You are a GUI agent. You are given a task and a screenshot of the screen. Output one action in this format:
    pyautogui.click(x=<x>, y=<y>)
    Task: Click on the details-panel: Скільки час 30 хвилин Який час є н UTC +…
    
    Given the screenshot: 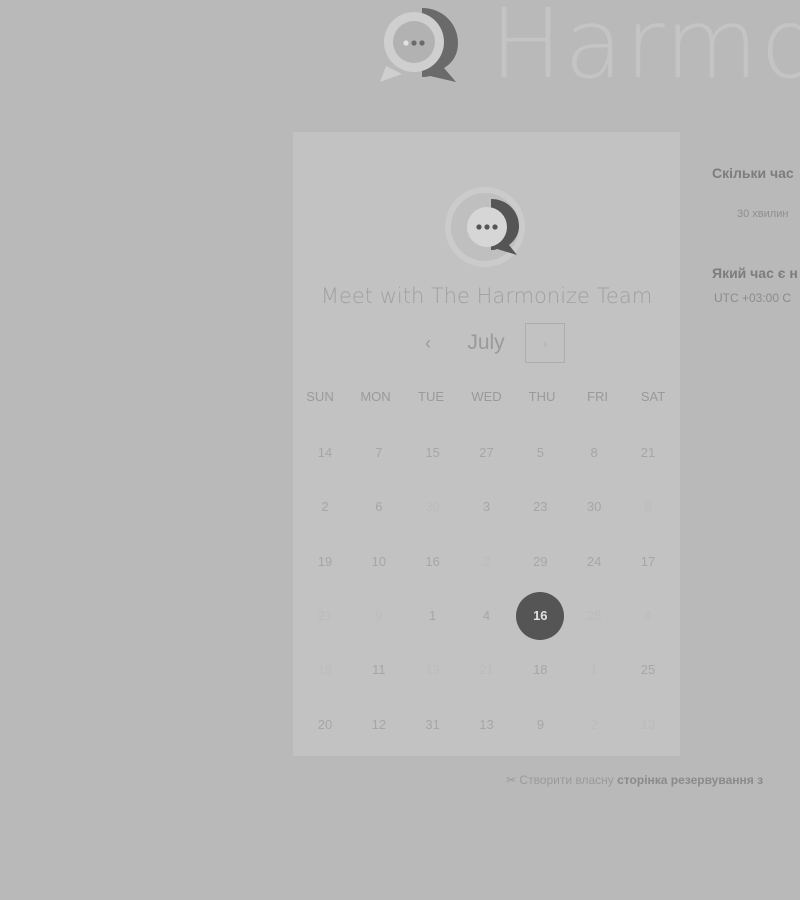 What is the action you would take?
    pyautogui.click(x=756, y=450)
    